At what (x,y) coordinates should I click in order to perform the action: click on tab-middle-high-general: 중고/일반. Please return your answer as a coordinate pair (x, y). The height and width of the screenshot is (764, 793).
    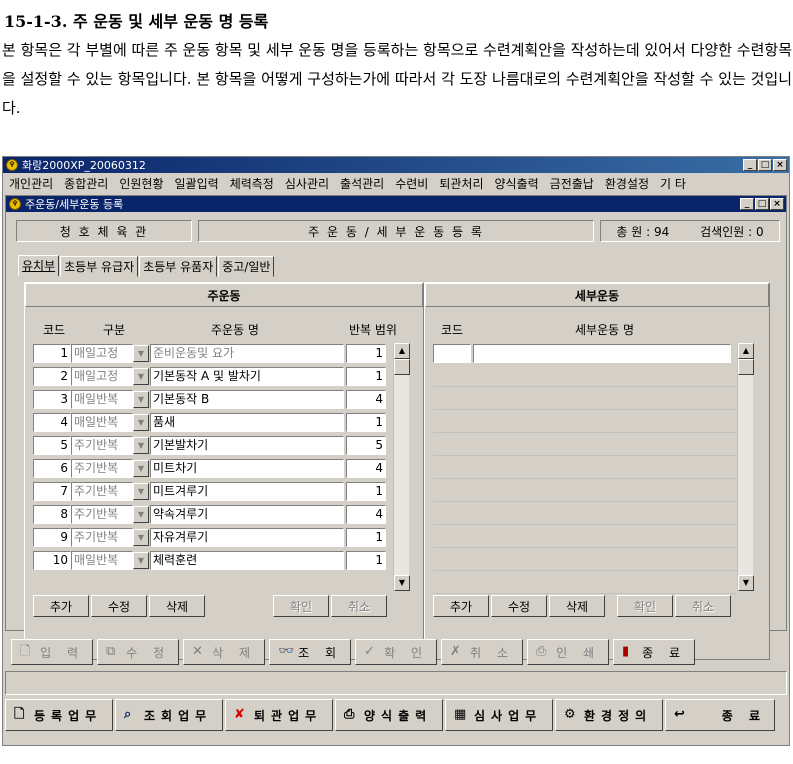
    Looking at the image, I should click on (246, 266).